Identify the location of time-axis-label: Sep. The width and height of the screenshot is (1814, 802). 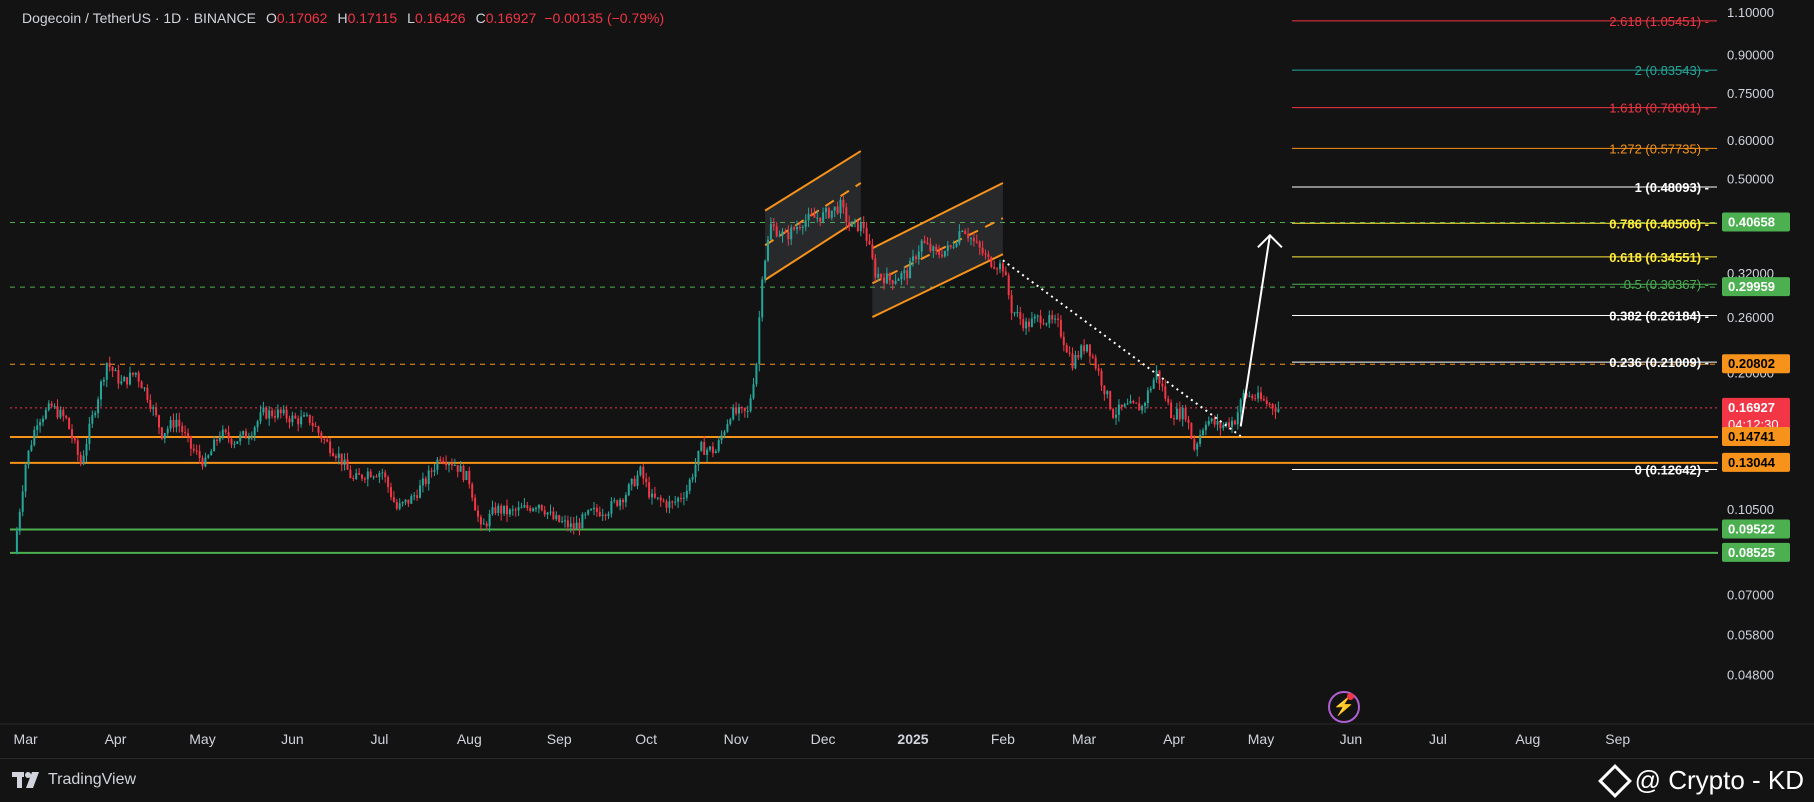
(559, 739).